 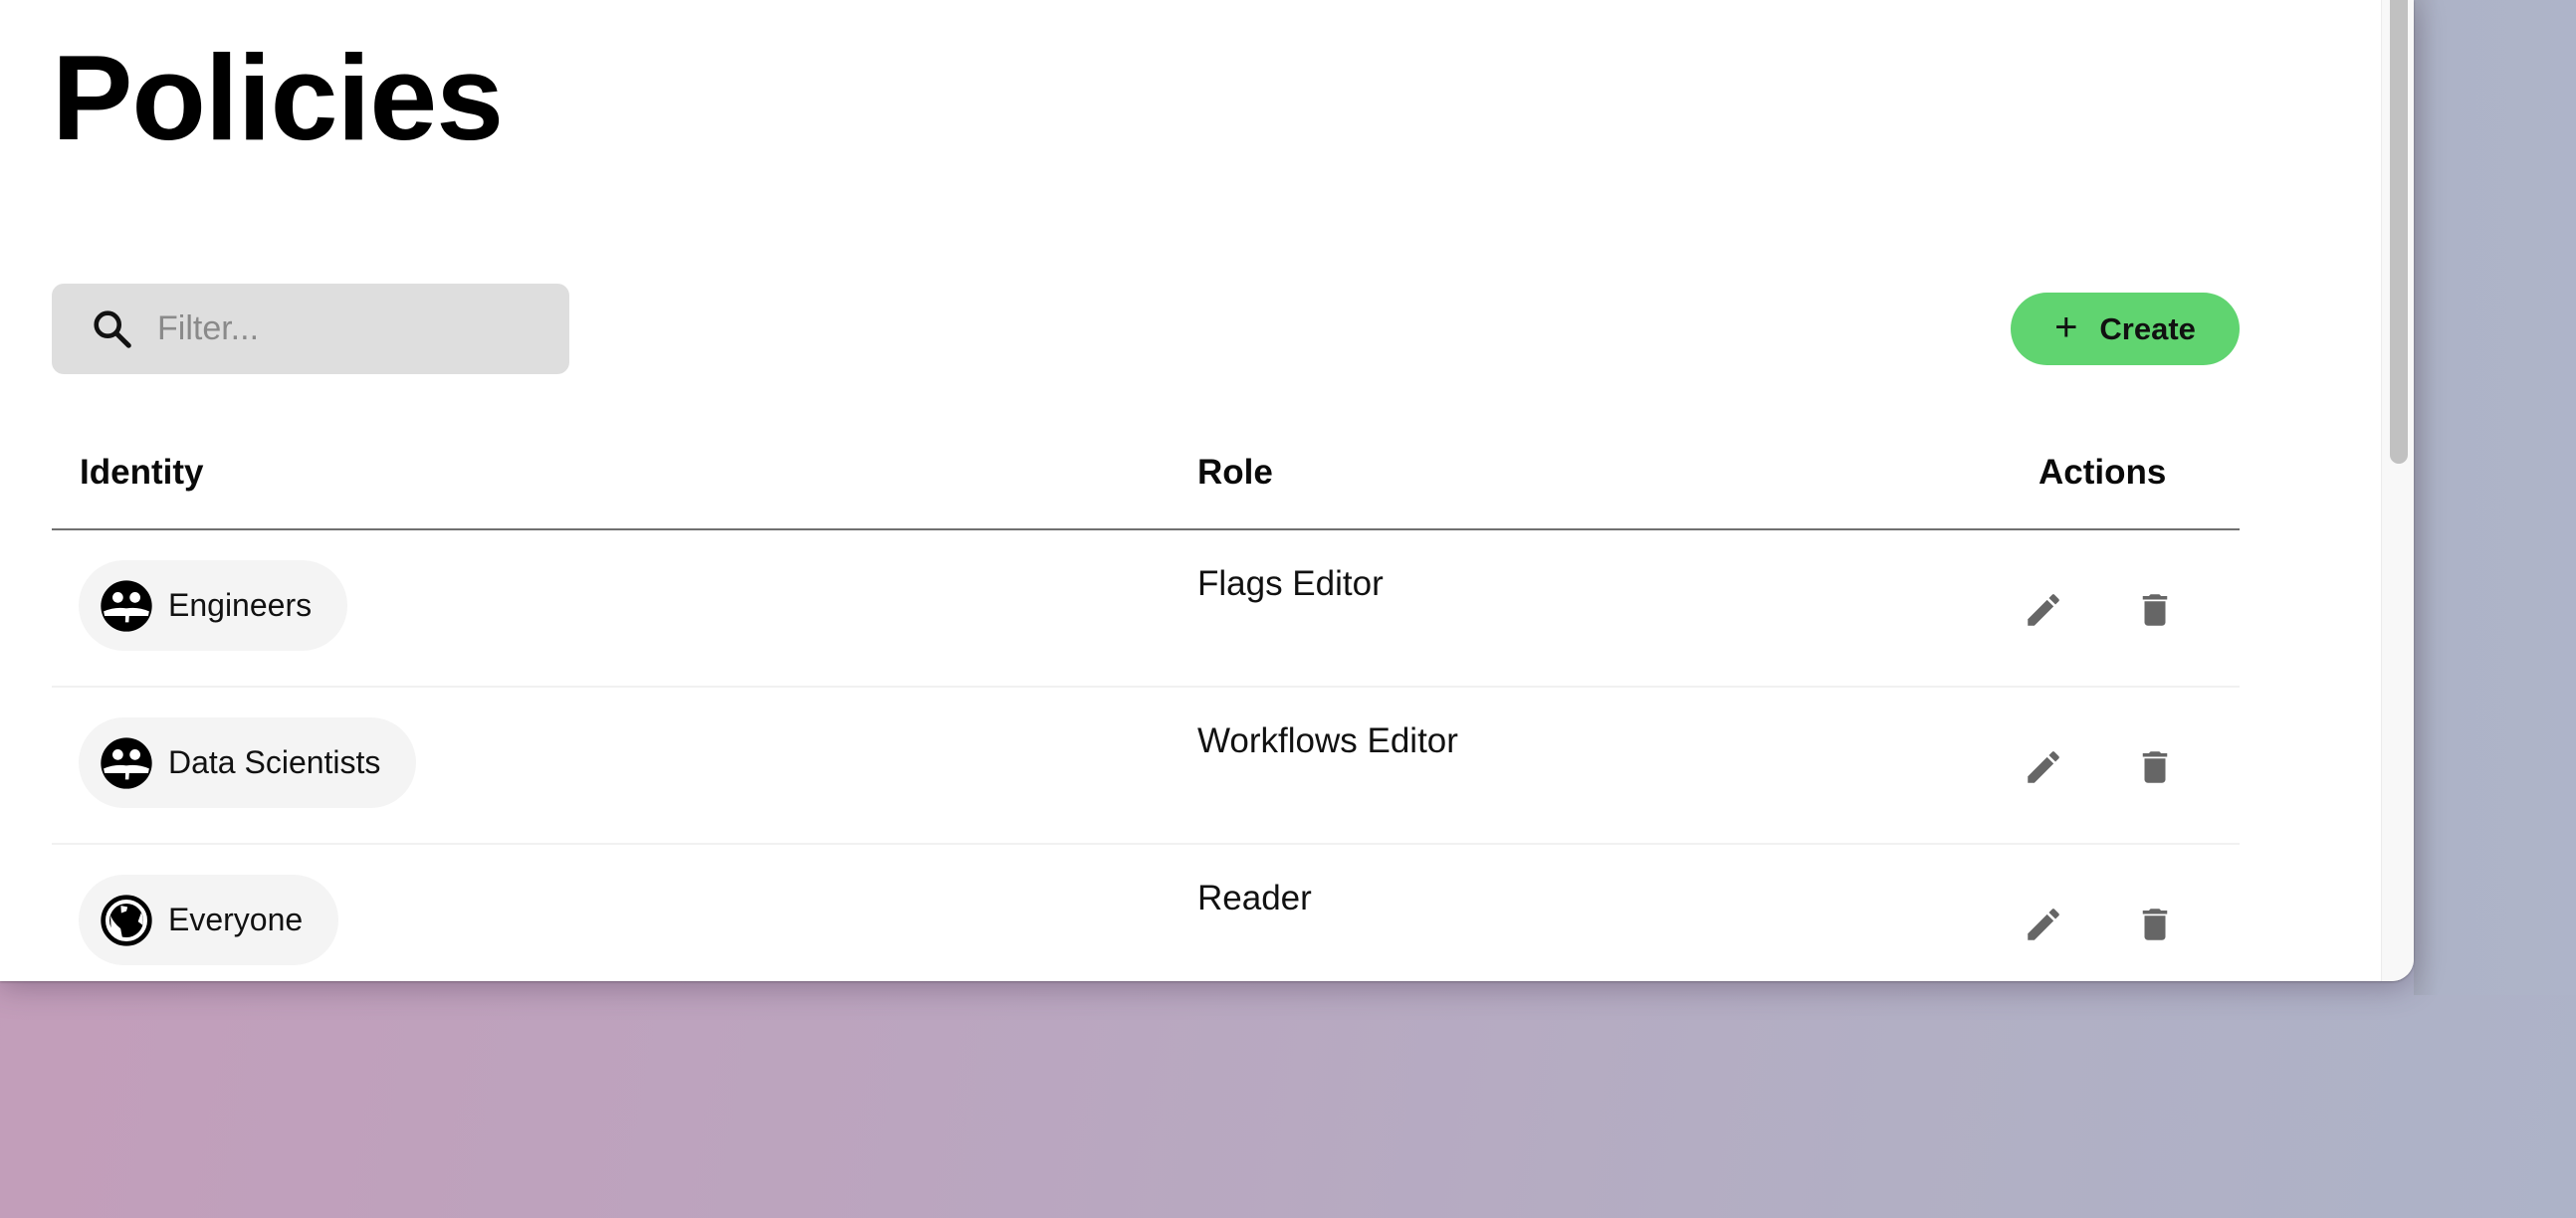 I want to click on create-button: + Create, so click(x=2125, y=329).